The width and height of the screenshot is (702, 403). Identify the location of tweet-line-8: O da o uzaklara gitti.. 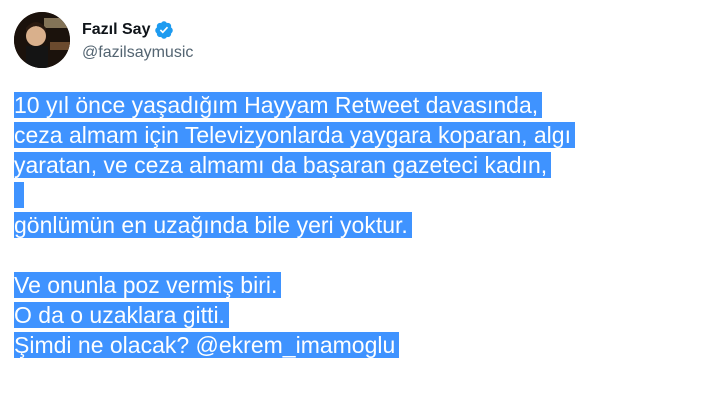
(354, 315).